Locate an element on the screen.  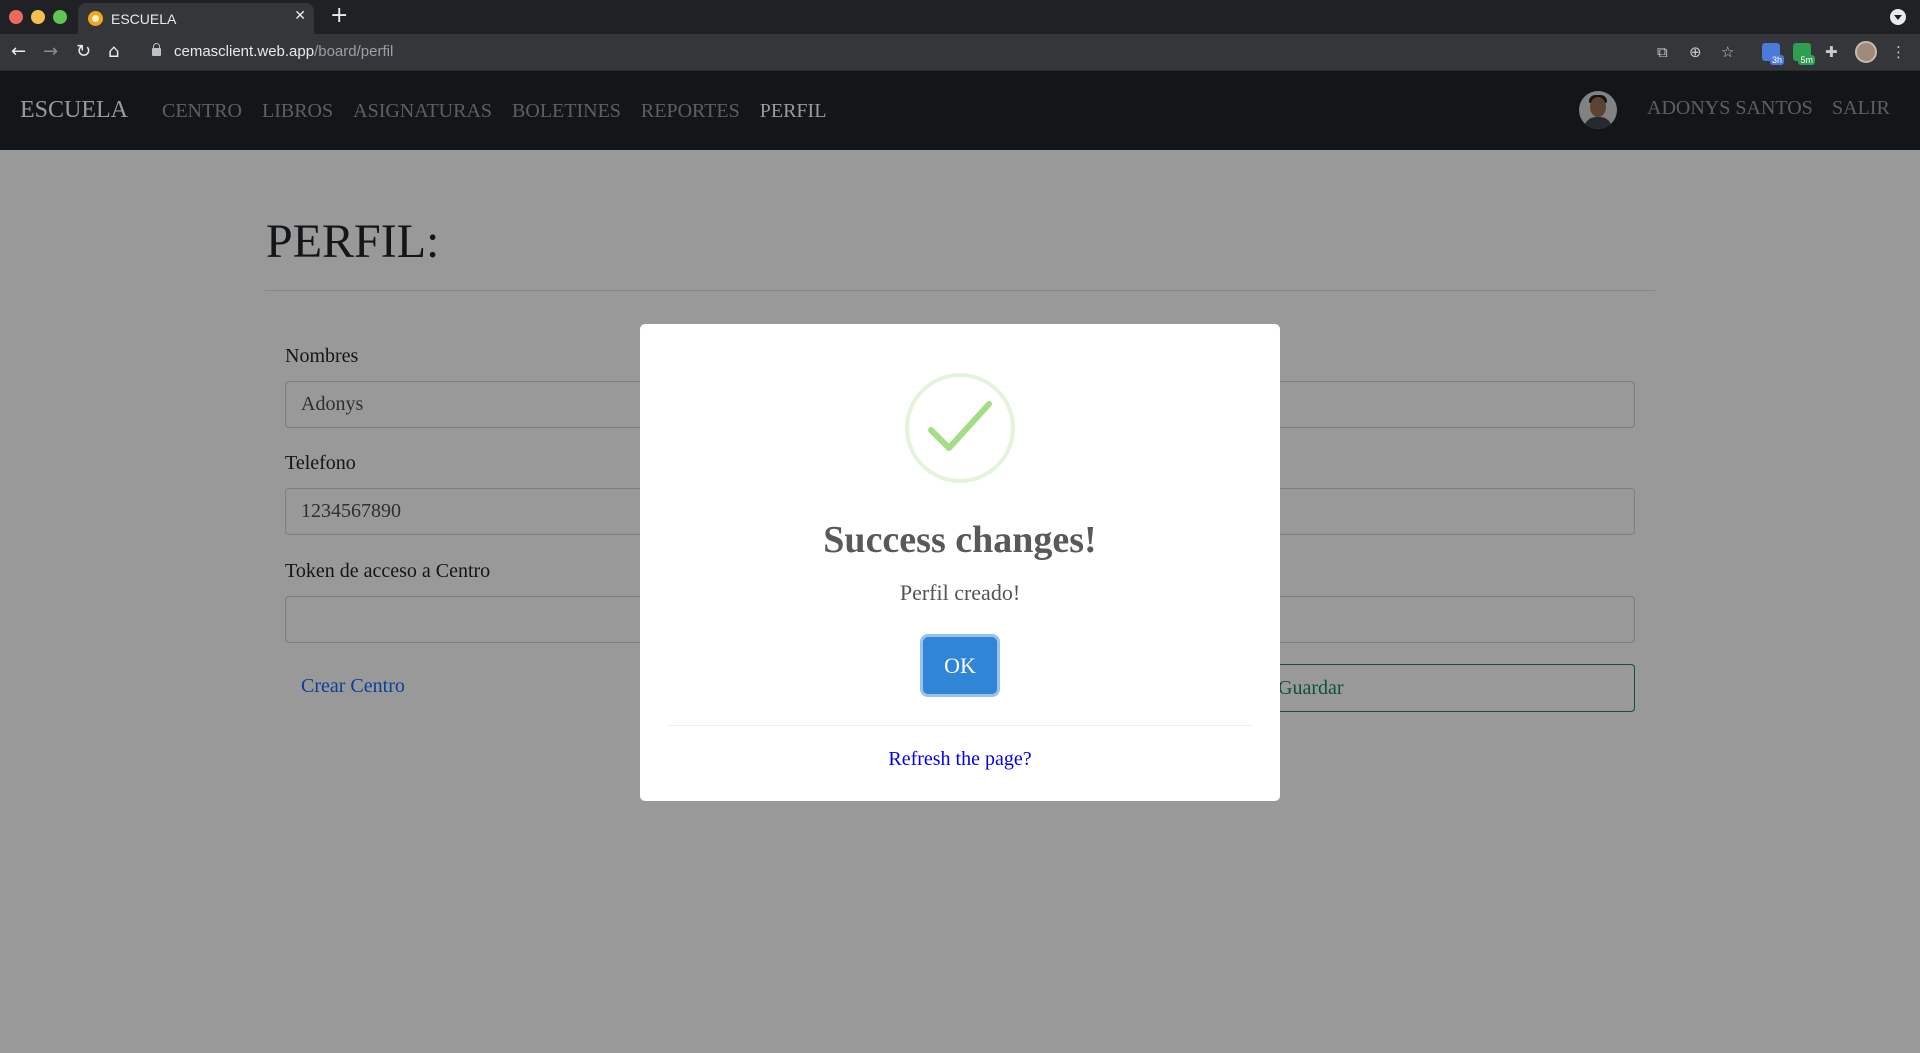
ok-button: OK is located at coordinates (960, 665).